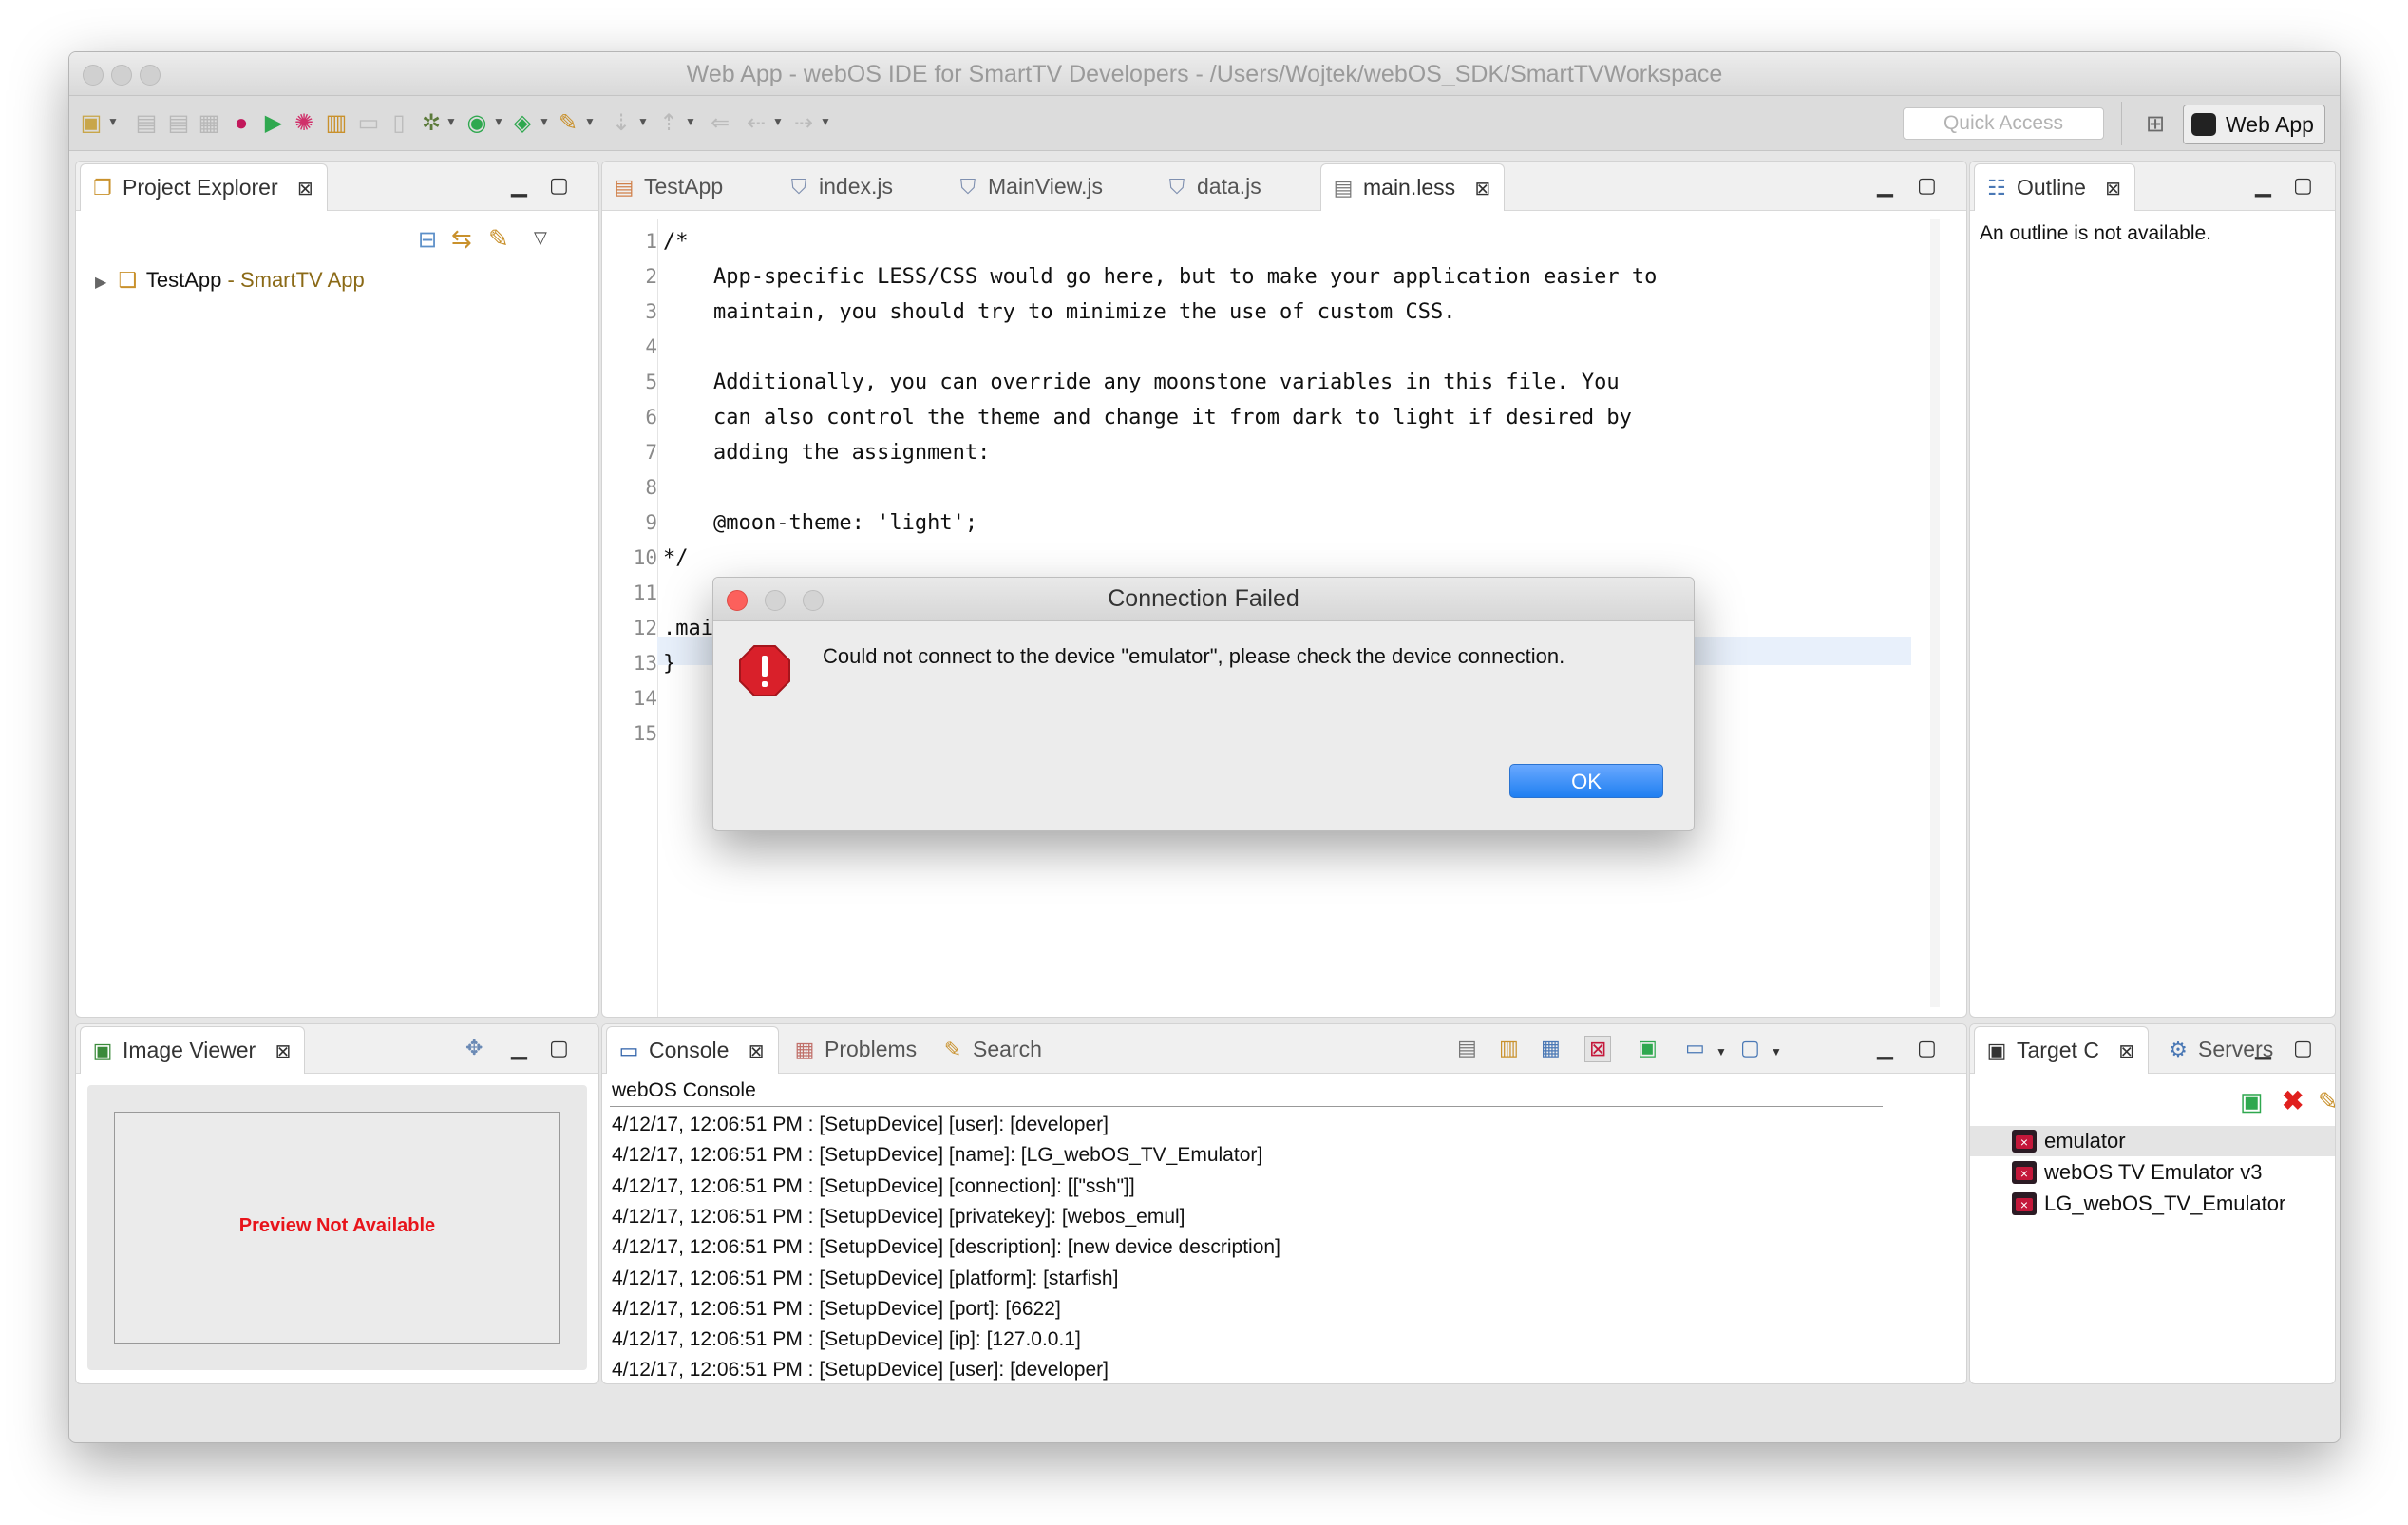 Image resolution: width=2408 pixels, height=1525 pixels. I want to click on tree-item-testapp: ▶ ❑ TestApp - SmartTV App, so click(230, 280).